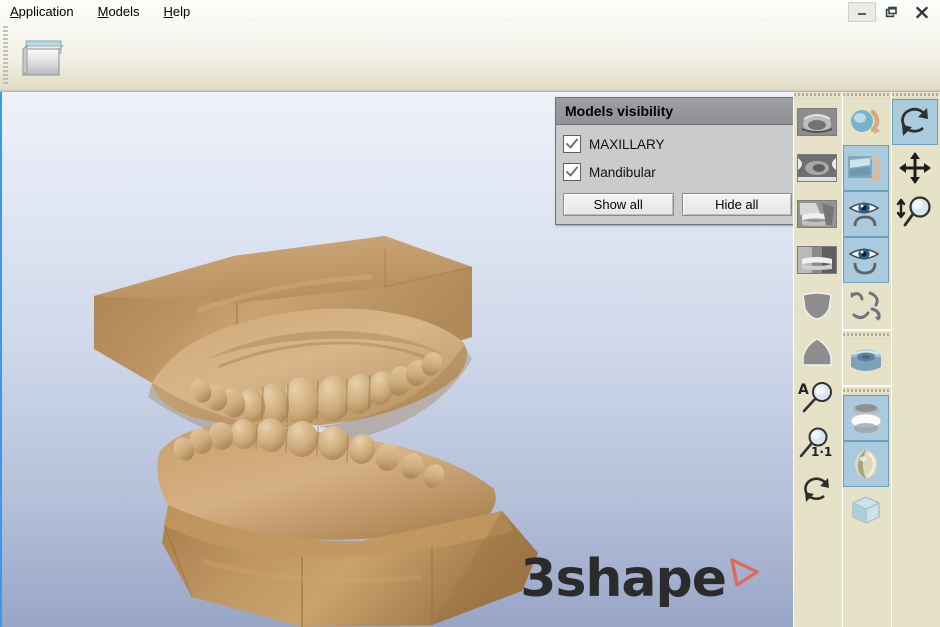 The height and width of the screenshot is (627, 940). Describe the element at coordinates (821, 452) in the screenshot. I see `svg-text: 1·1` at that location.